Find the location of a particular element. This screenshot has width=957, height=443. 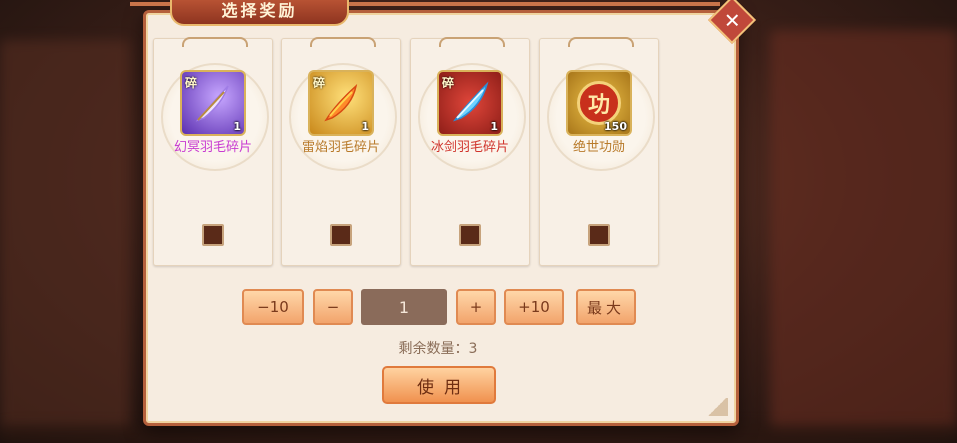

fire-feather-icon: 碎 1 is located at coordinates (341, 103).